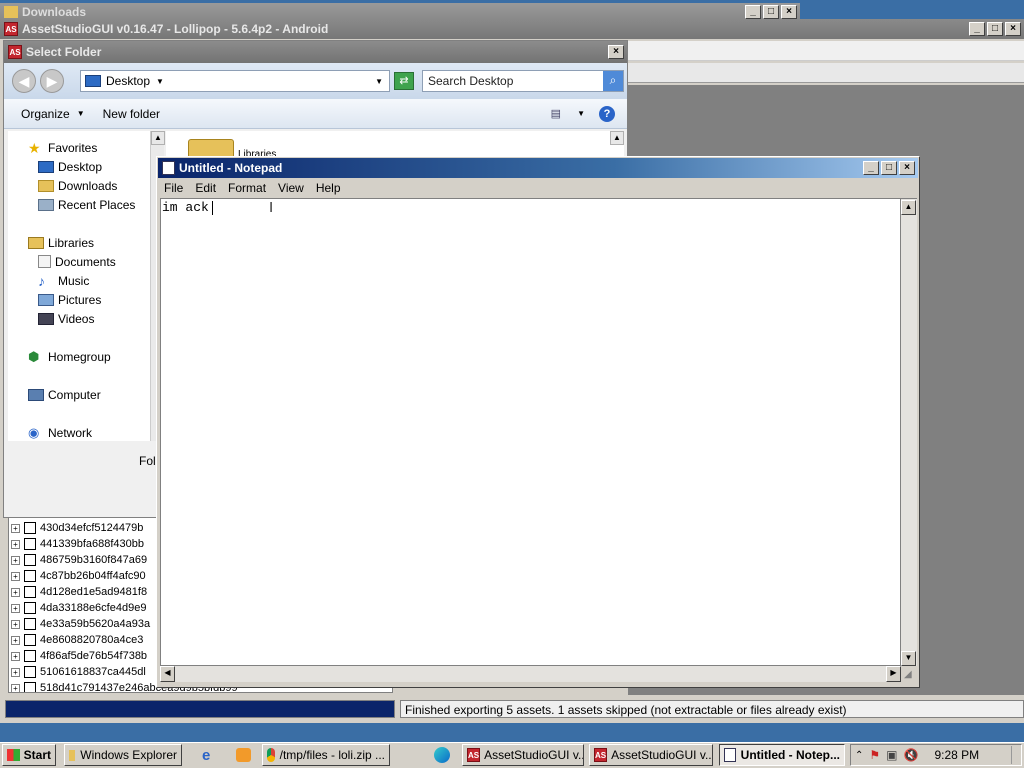  Describe the element at coordinates (24, 81) in the screenshot. I see `back-button: ◀` at that location.